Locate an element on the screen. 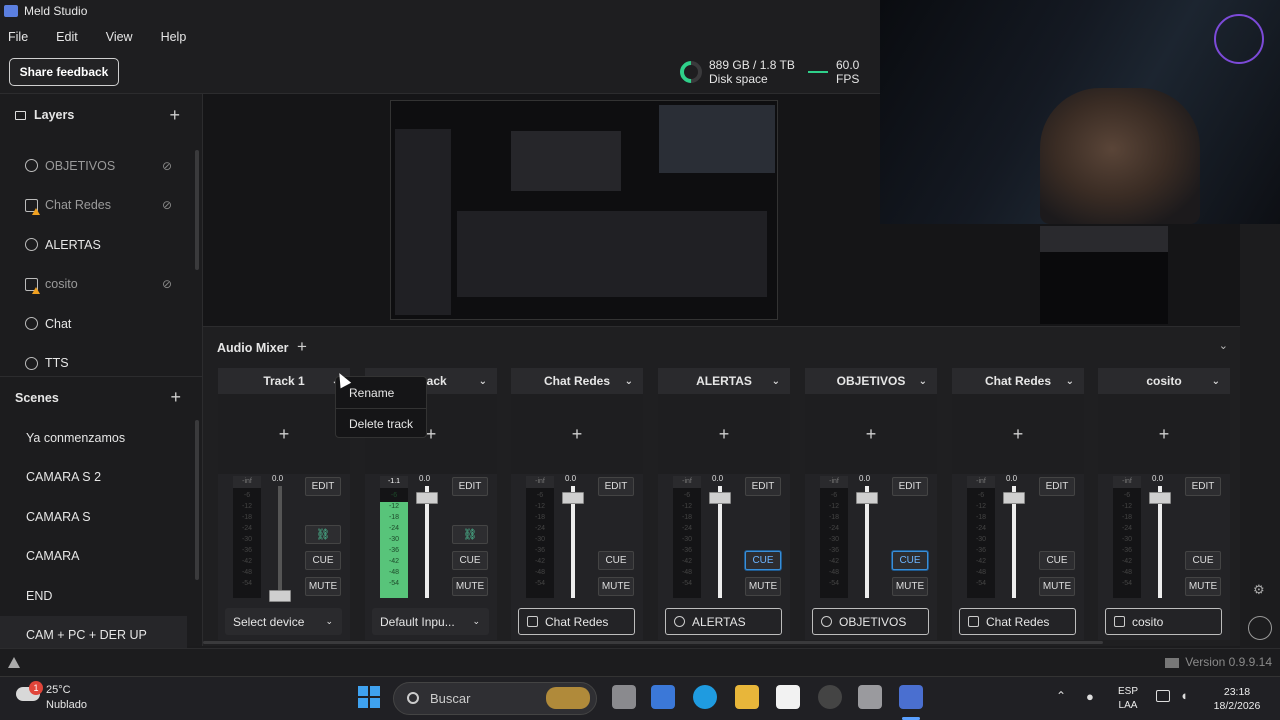 This screenshot has height=720, width=1280. scene-item: CAMARA S is located at coordinates (101, 517).